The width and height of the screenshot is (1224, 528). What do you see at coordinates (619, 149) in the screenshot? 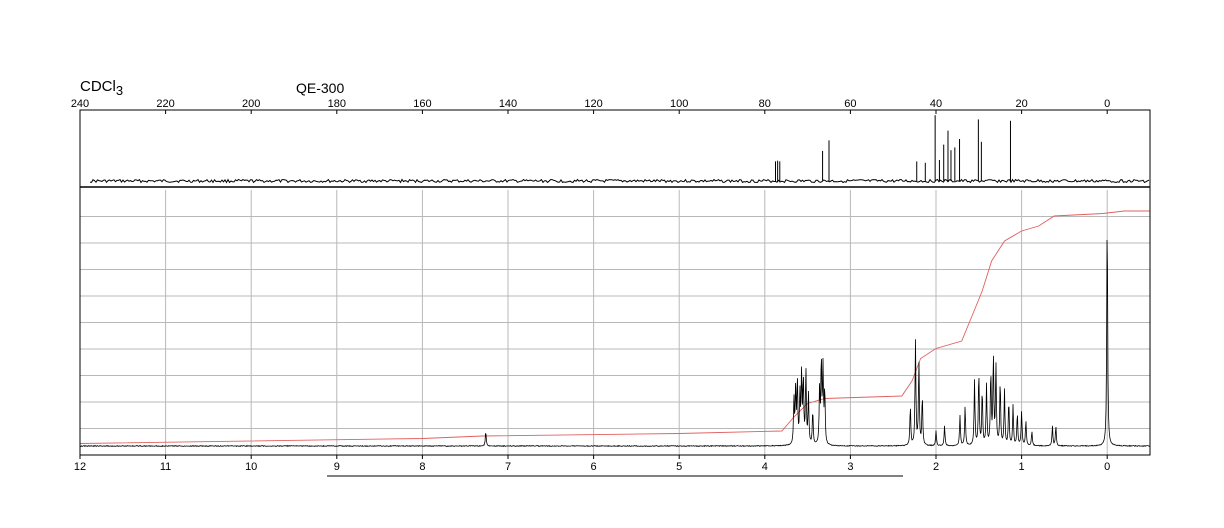
I see `c13-spectrum` at bounding box center [619, 149].